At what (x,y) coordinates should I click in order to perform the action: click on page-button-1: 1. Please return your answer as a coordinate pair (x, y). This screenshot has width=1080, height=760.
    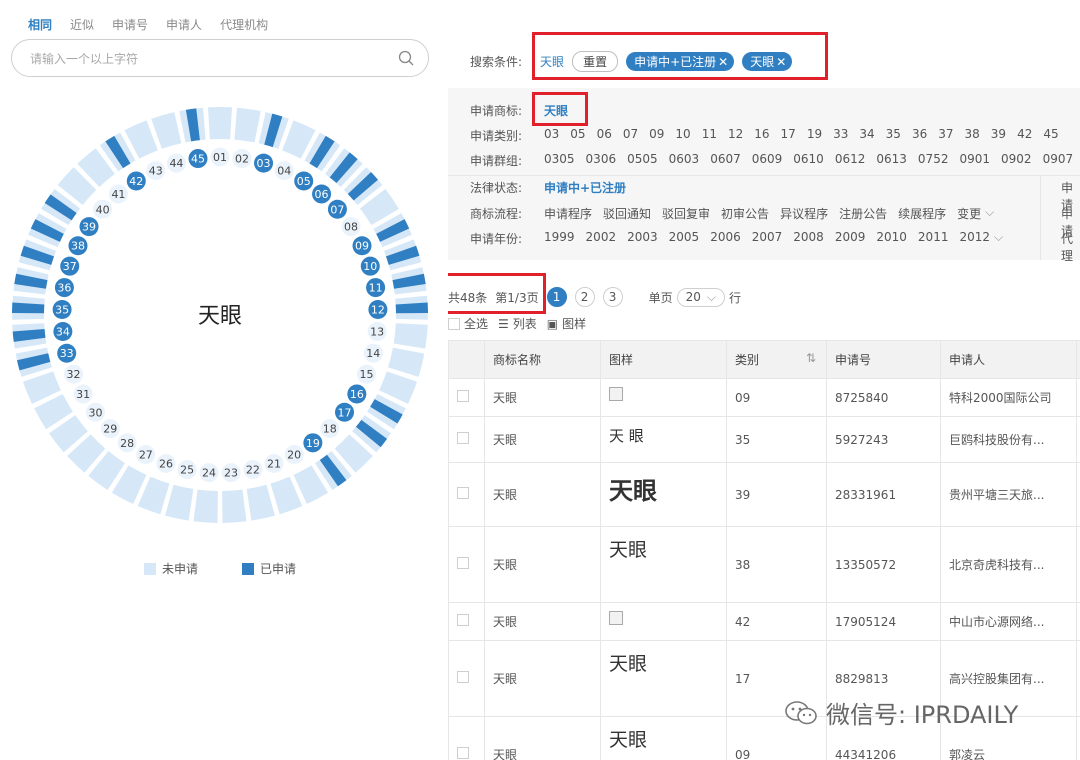
    Looking at the image, I should click on (556, 297).